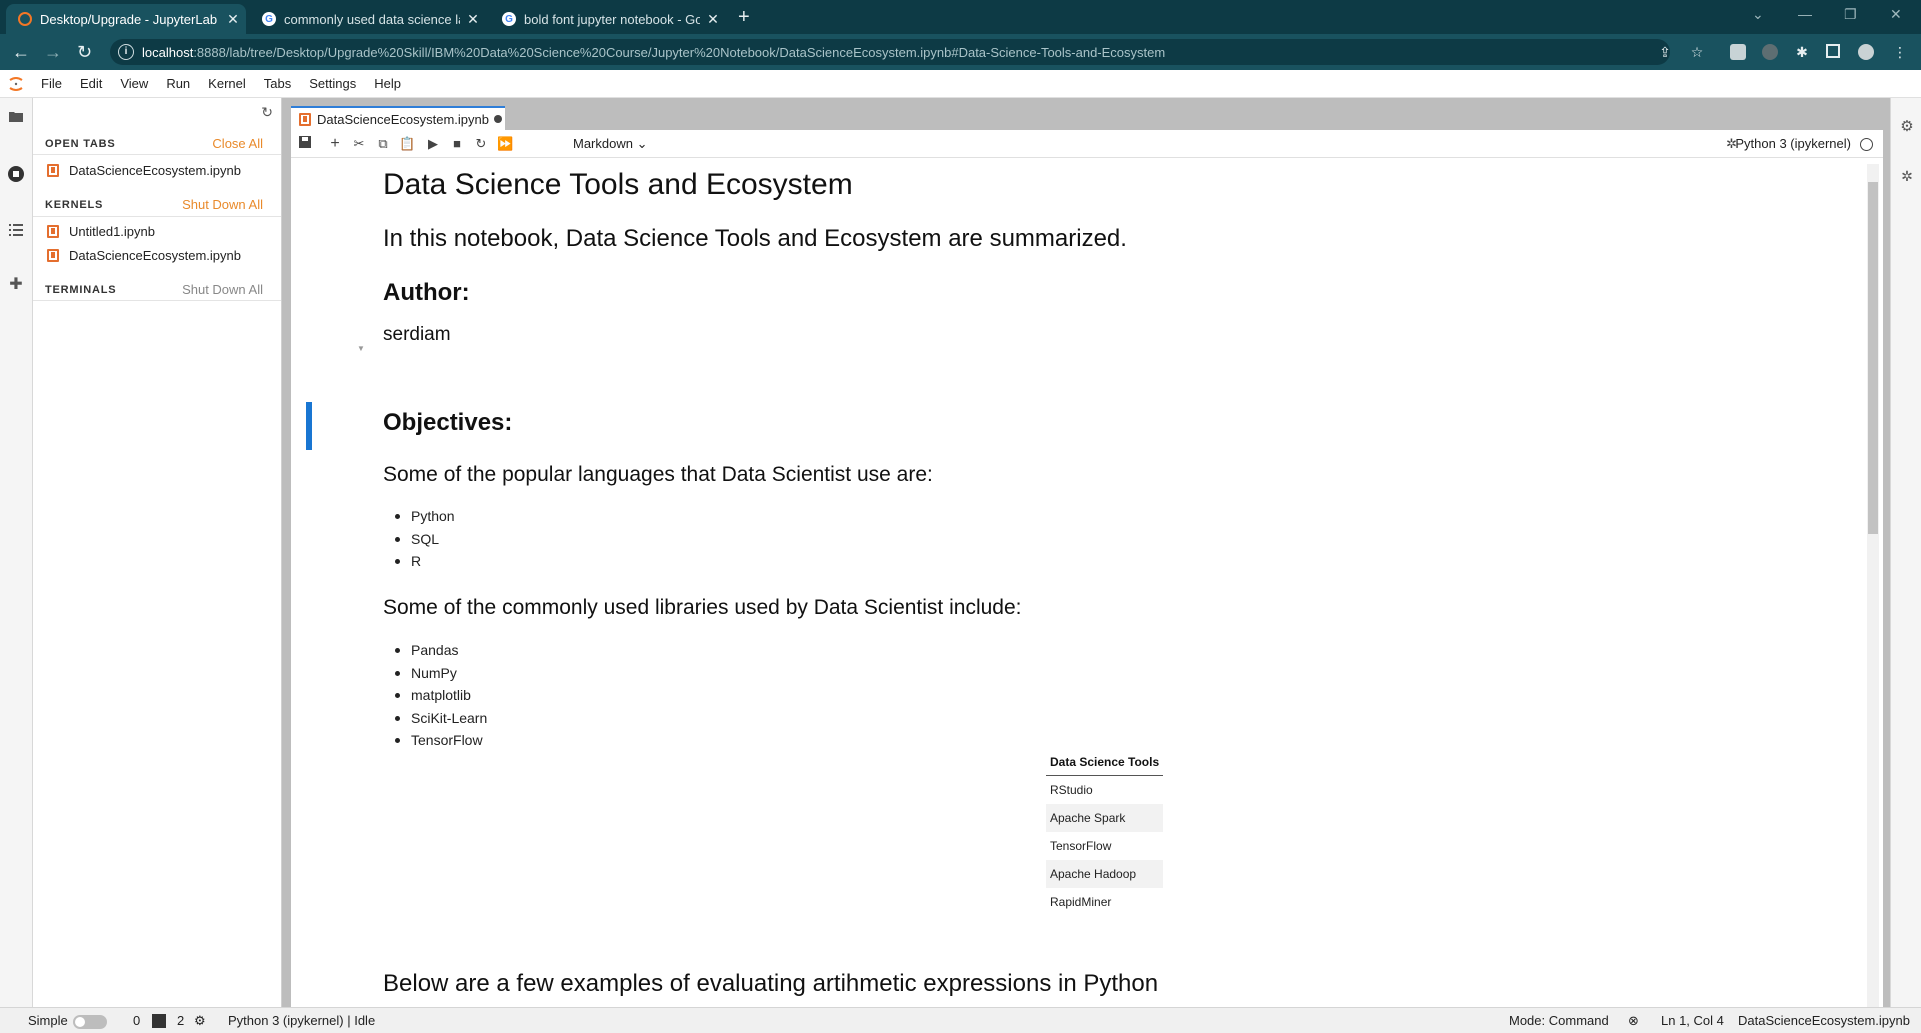  I want to click on menu-help: Help, so click(387, 83).